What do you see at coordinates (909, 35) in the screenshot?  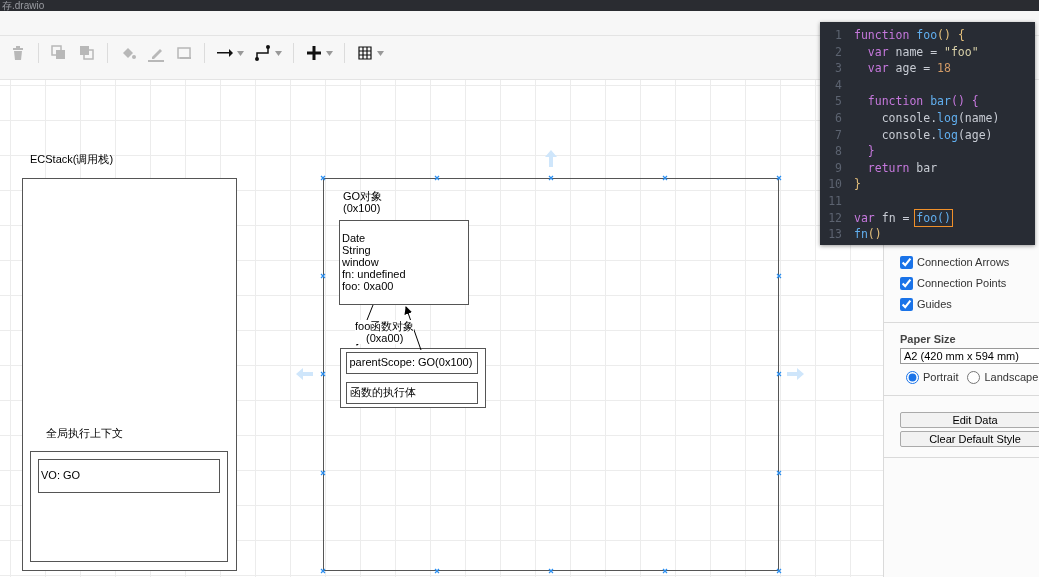 I see `code-line: function foo() {` at bounding box center [909, 35].